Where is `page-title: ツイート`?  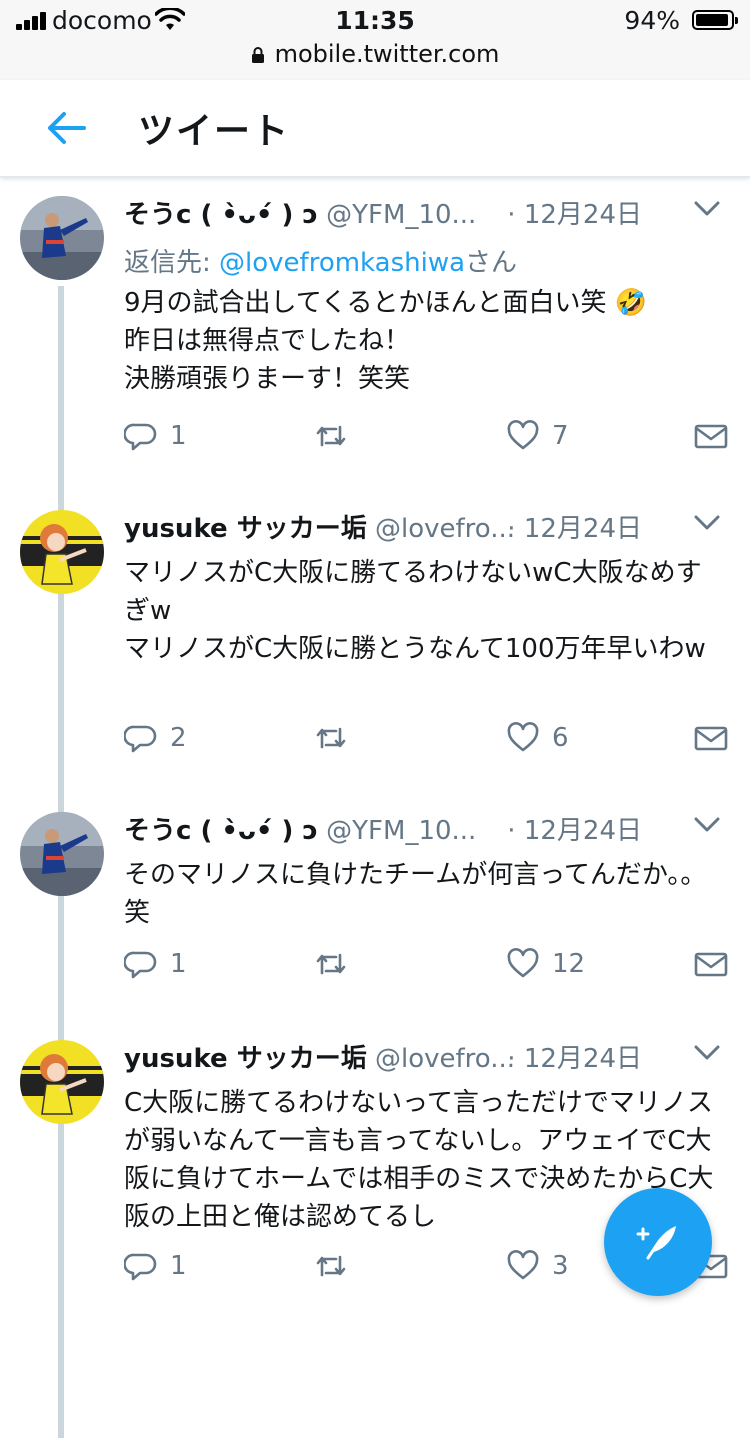 page-title: ツイート is located at coordinates (214, 131).